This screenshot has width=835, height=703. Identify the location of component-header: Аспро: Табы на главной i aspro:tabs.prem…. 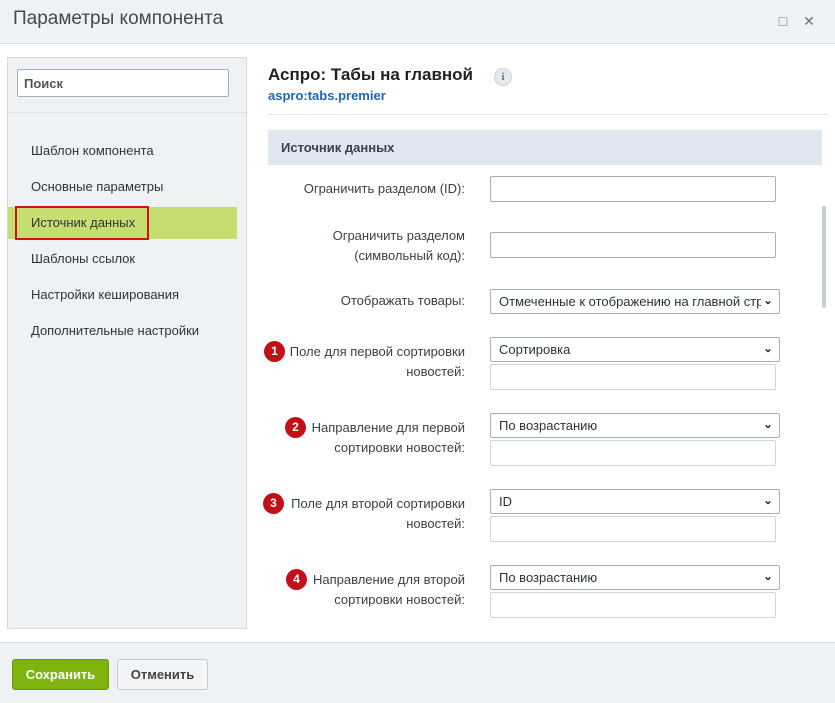
(548, 87).